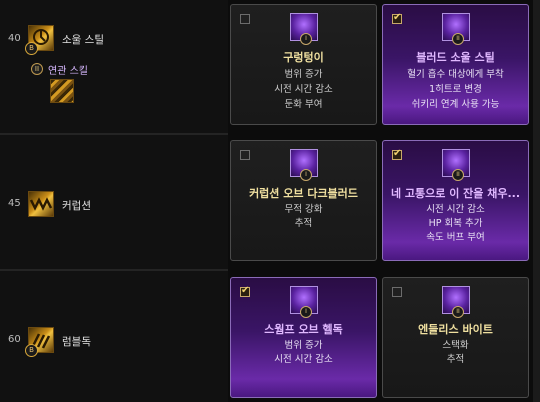  Describe the element at coordinates (68, 71) in the screenshot. I see `related-skill-label: 연관 스킬` at that location.